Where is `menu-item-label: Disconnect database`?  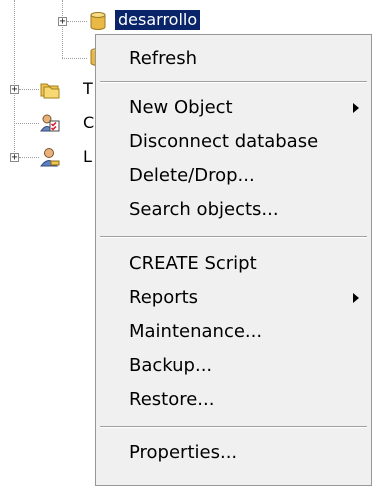
menu-item-label: Disconnect database is located at coordinates (224, 141).